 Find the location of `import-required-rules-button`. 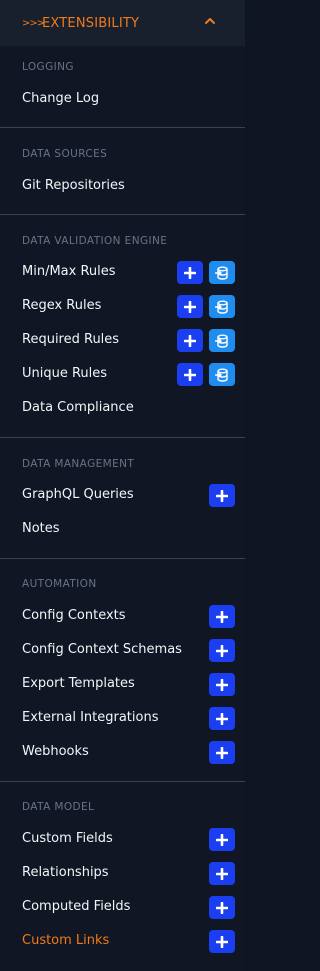

import-required-rules-button is located at coordinates (222, 340).